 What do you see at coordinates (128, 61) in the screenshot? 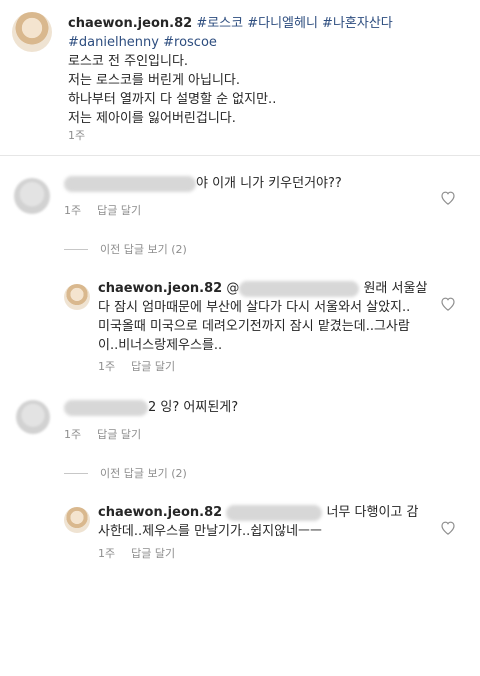
I see `caption-line: 로스코 전 주인입니다.` at bounding box center [128, 61].